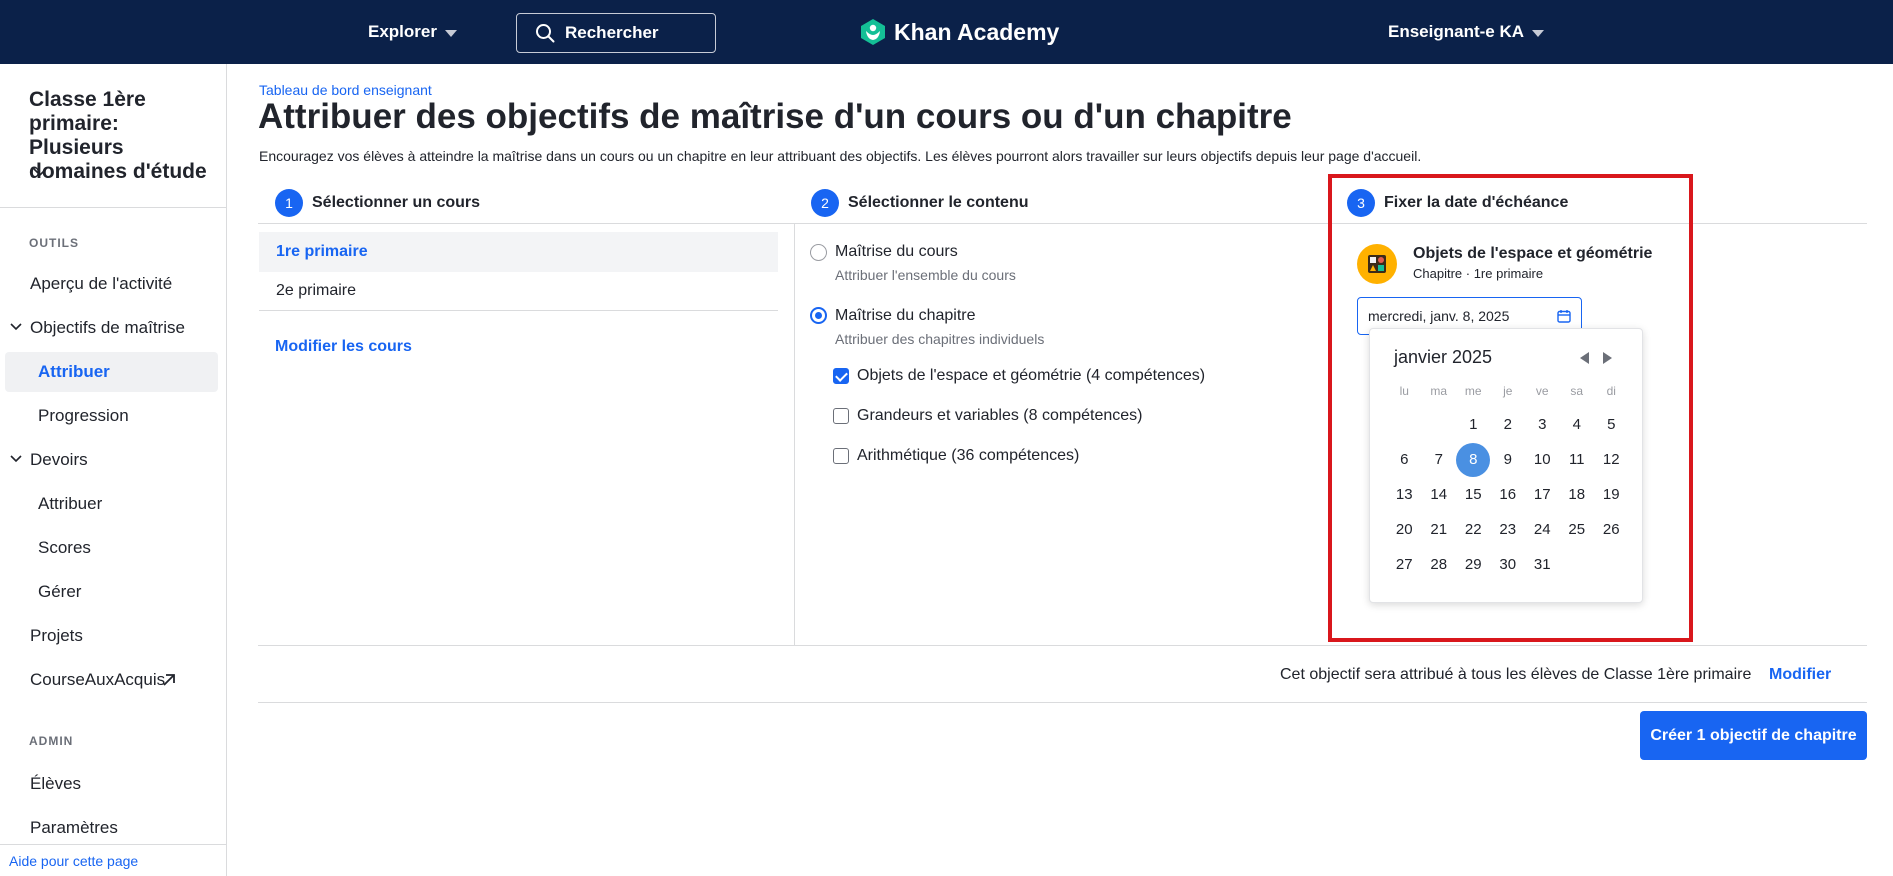 The width and height of the screenshot is (1893, 876). What do you see at coordinates (818, 315) in the screenshot?
I see `chapter-mastery-radio` at bounding box center [818, 315].